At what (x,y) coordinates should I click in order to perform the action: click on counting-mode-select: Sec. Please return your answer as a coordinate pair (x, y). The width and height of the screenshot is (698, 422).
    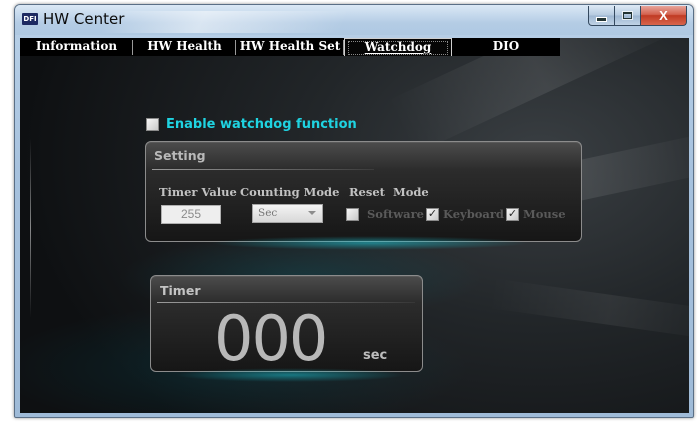
    Looking at the image, I should click on (287, 213).